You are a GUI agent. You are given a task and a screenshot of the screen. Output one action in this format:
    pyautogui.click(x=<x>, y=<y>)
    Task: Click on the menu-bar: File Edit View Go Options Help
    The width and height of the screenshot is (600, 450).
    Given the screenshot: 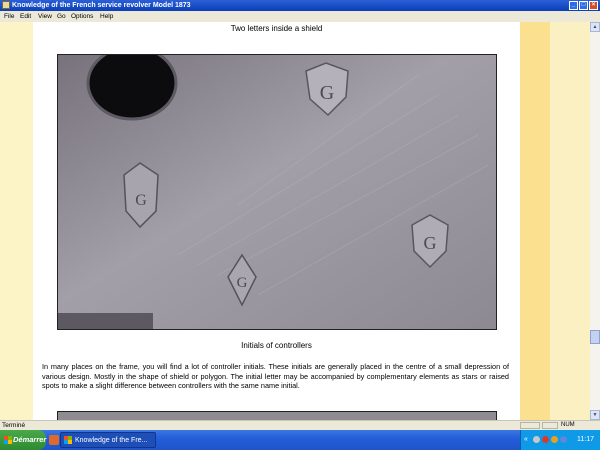 What is the action you would take?
    pyautogui.click(x=300, y=16)
    